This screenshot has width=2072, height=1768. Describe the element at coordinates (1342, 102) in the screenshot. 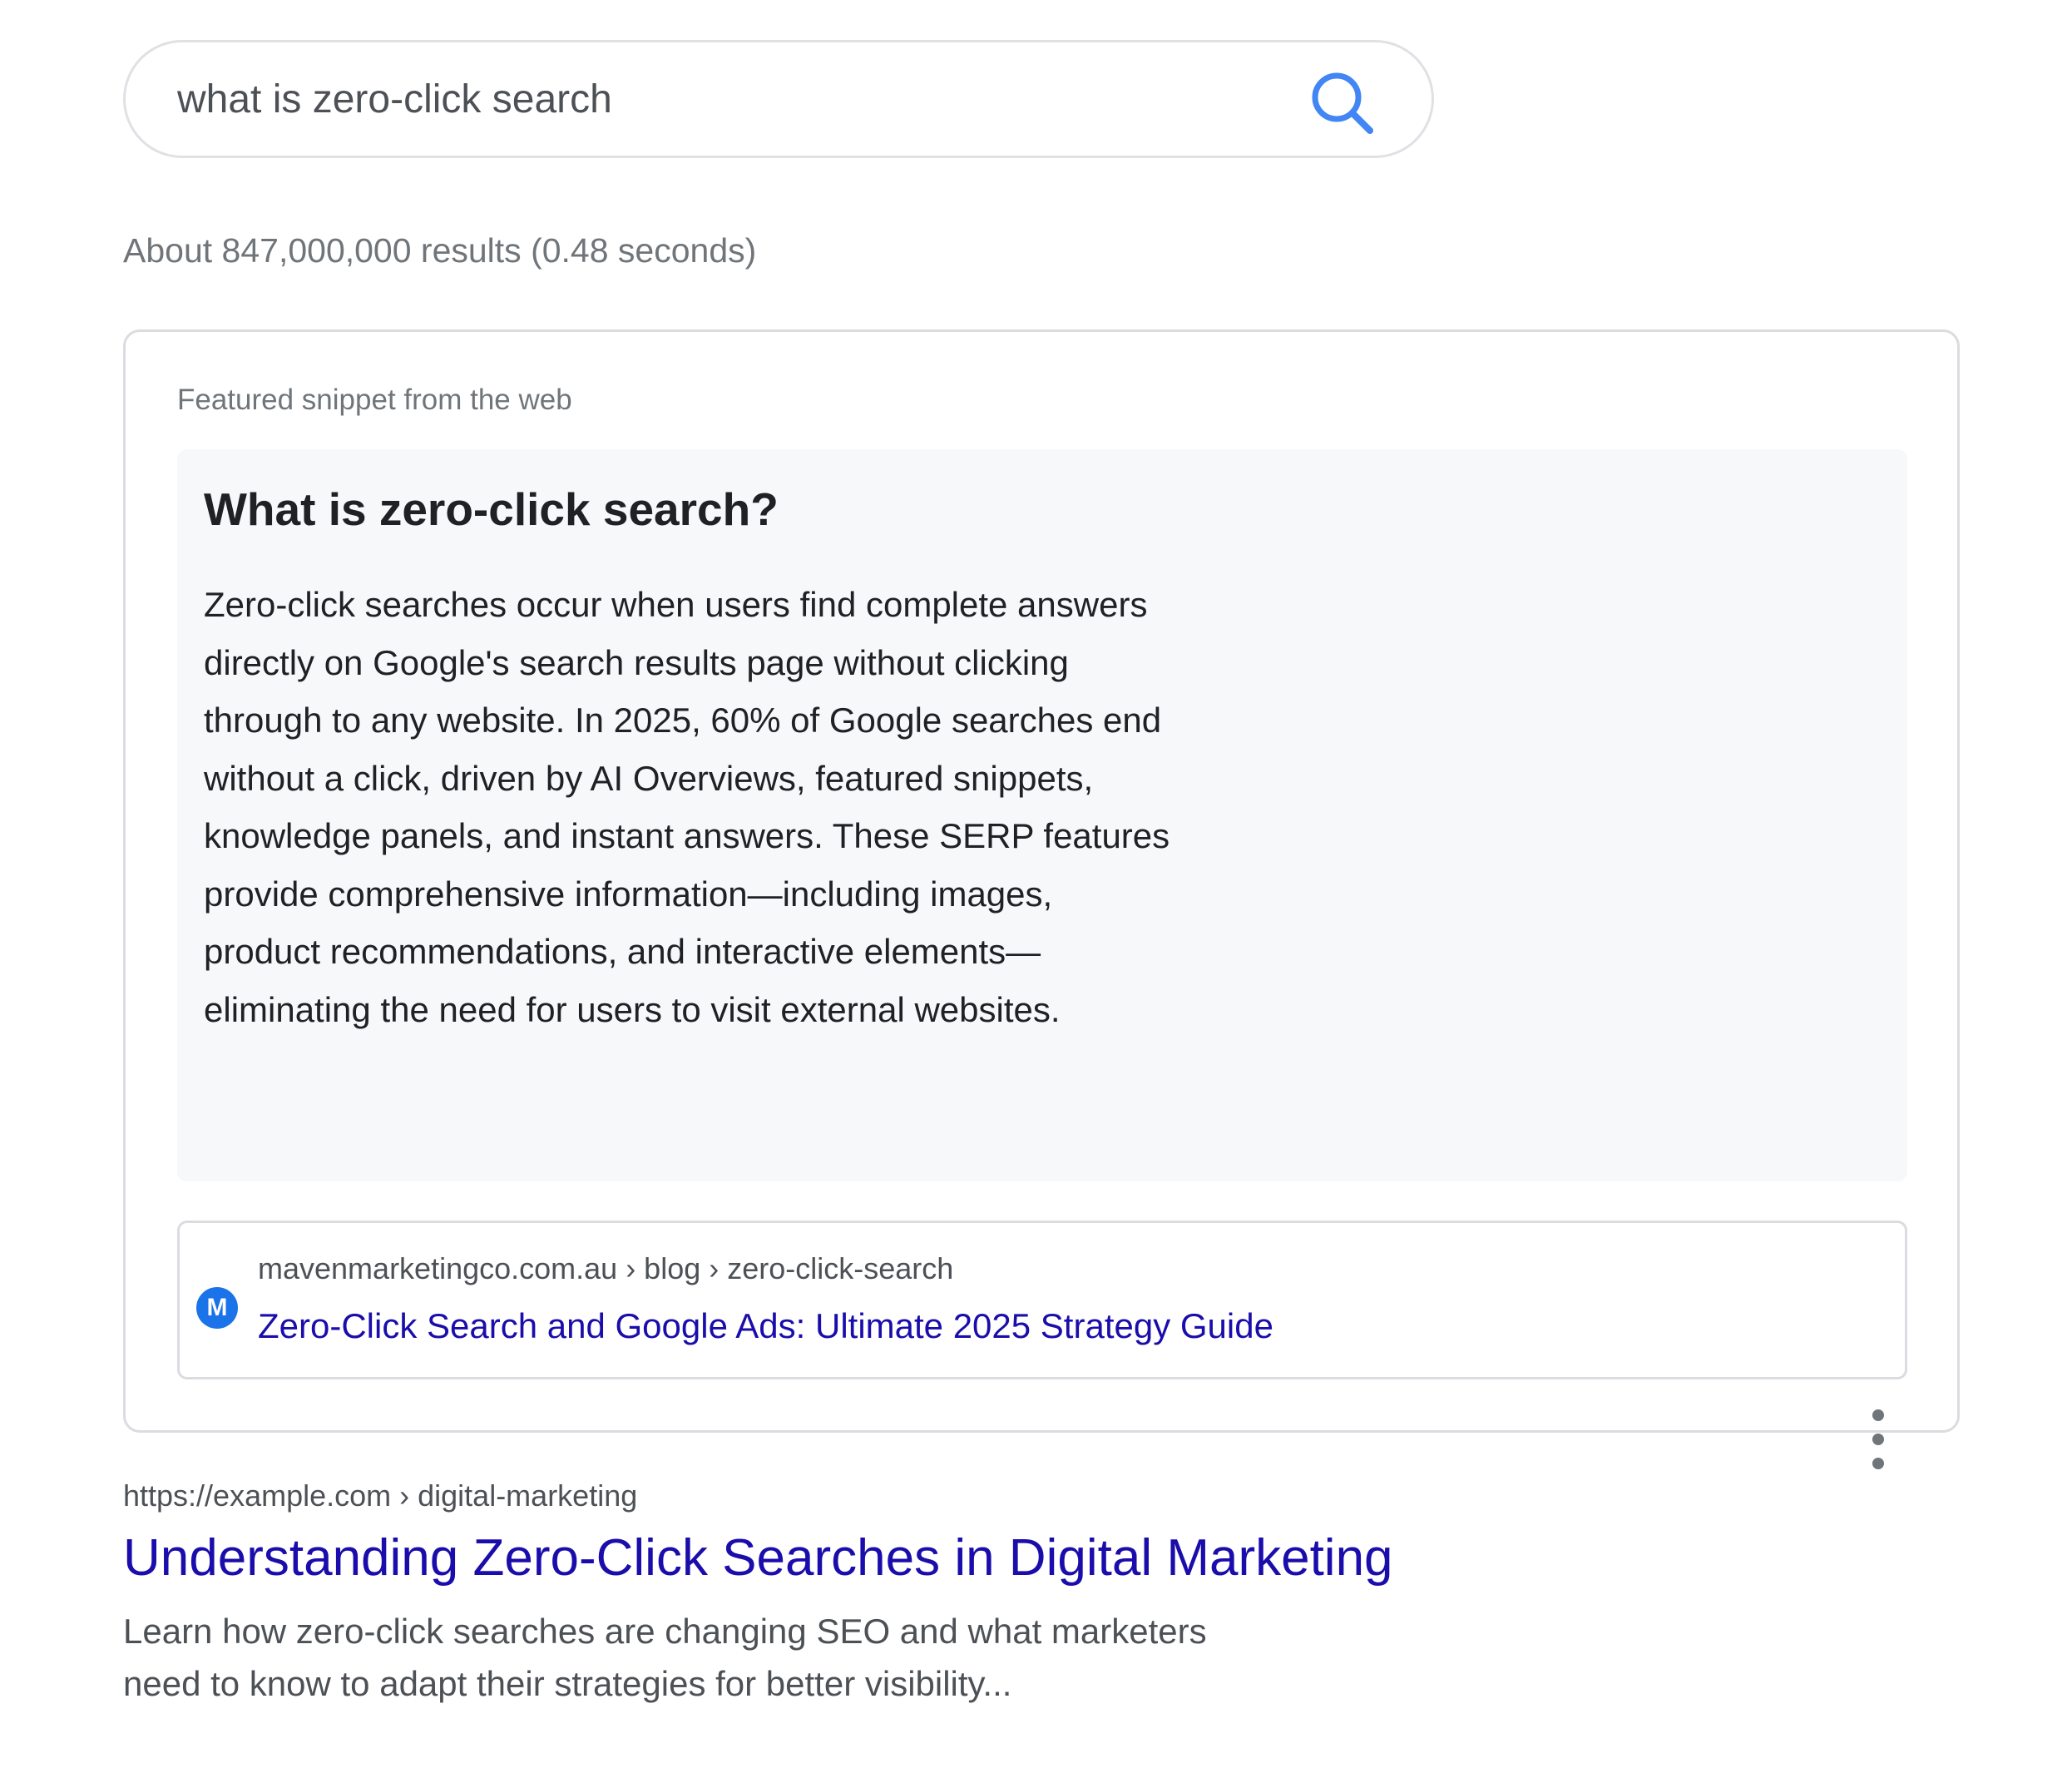

I see `search-icon` at that location.